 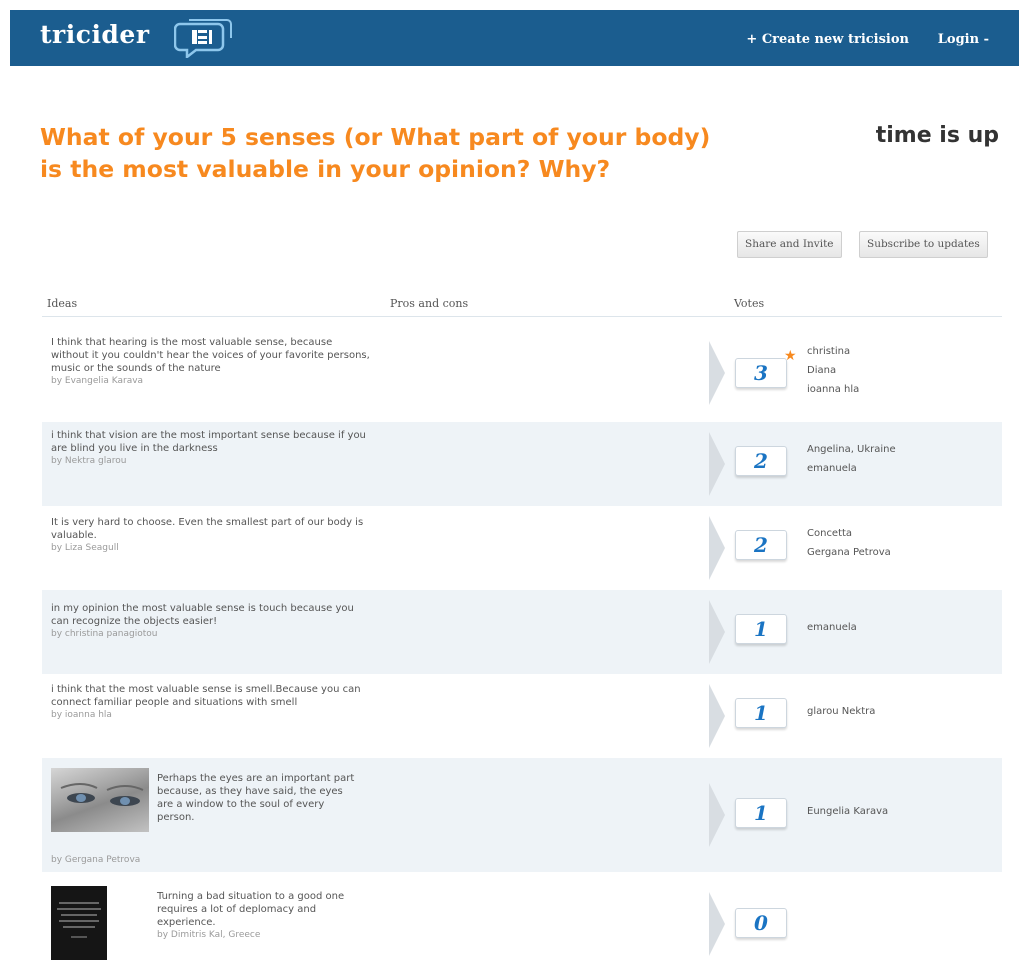 I want to click on voter-name: Concetta, so click(x=830, y=533).